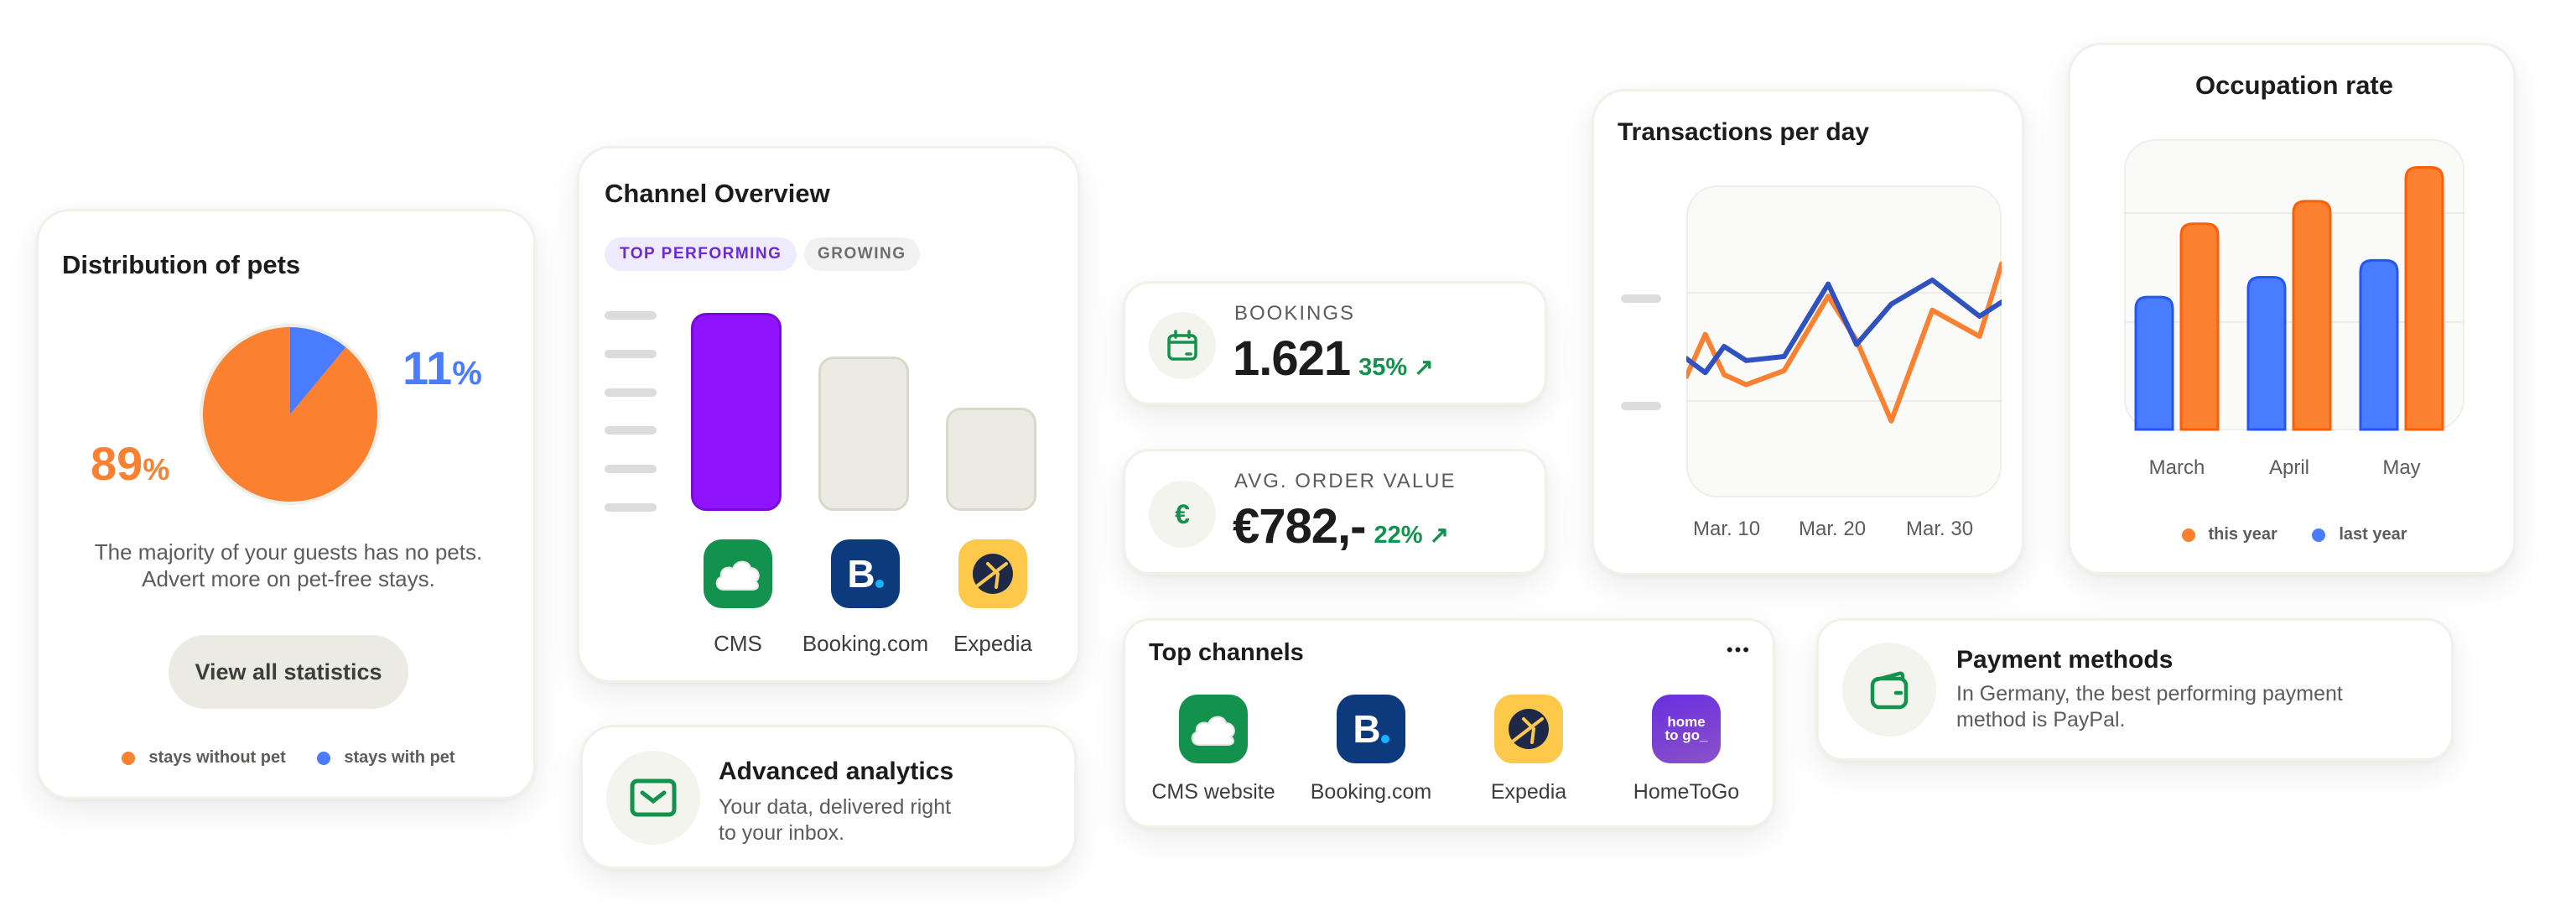  I want to click on more-options-icon: •••, so click(1739, 650).